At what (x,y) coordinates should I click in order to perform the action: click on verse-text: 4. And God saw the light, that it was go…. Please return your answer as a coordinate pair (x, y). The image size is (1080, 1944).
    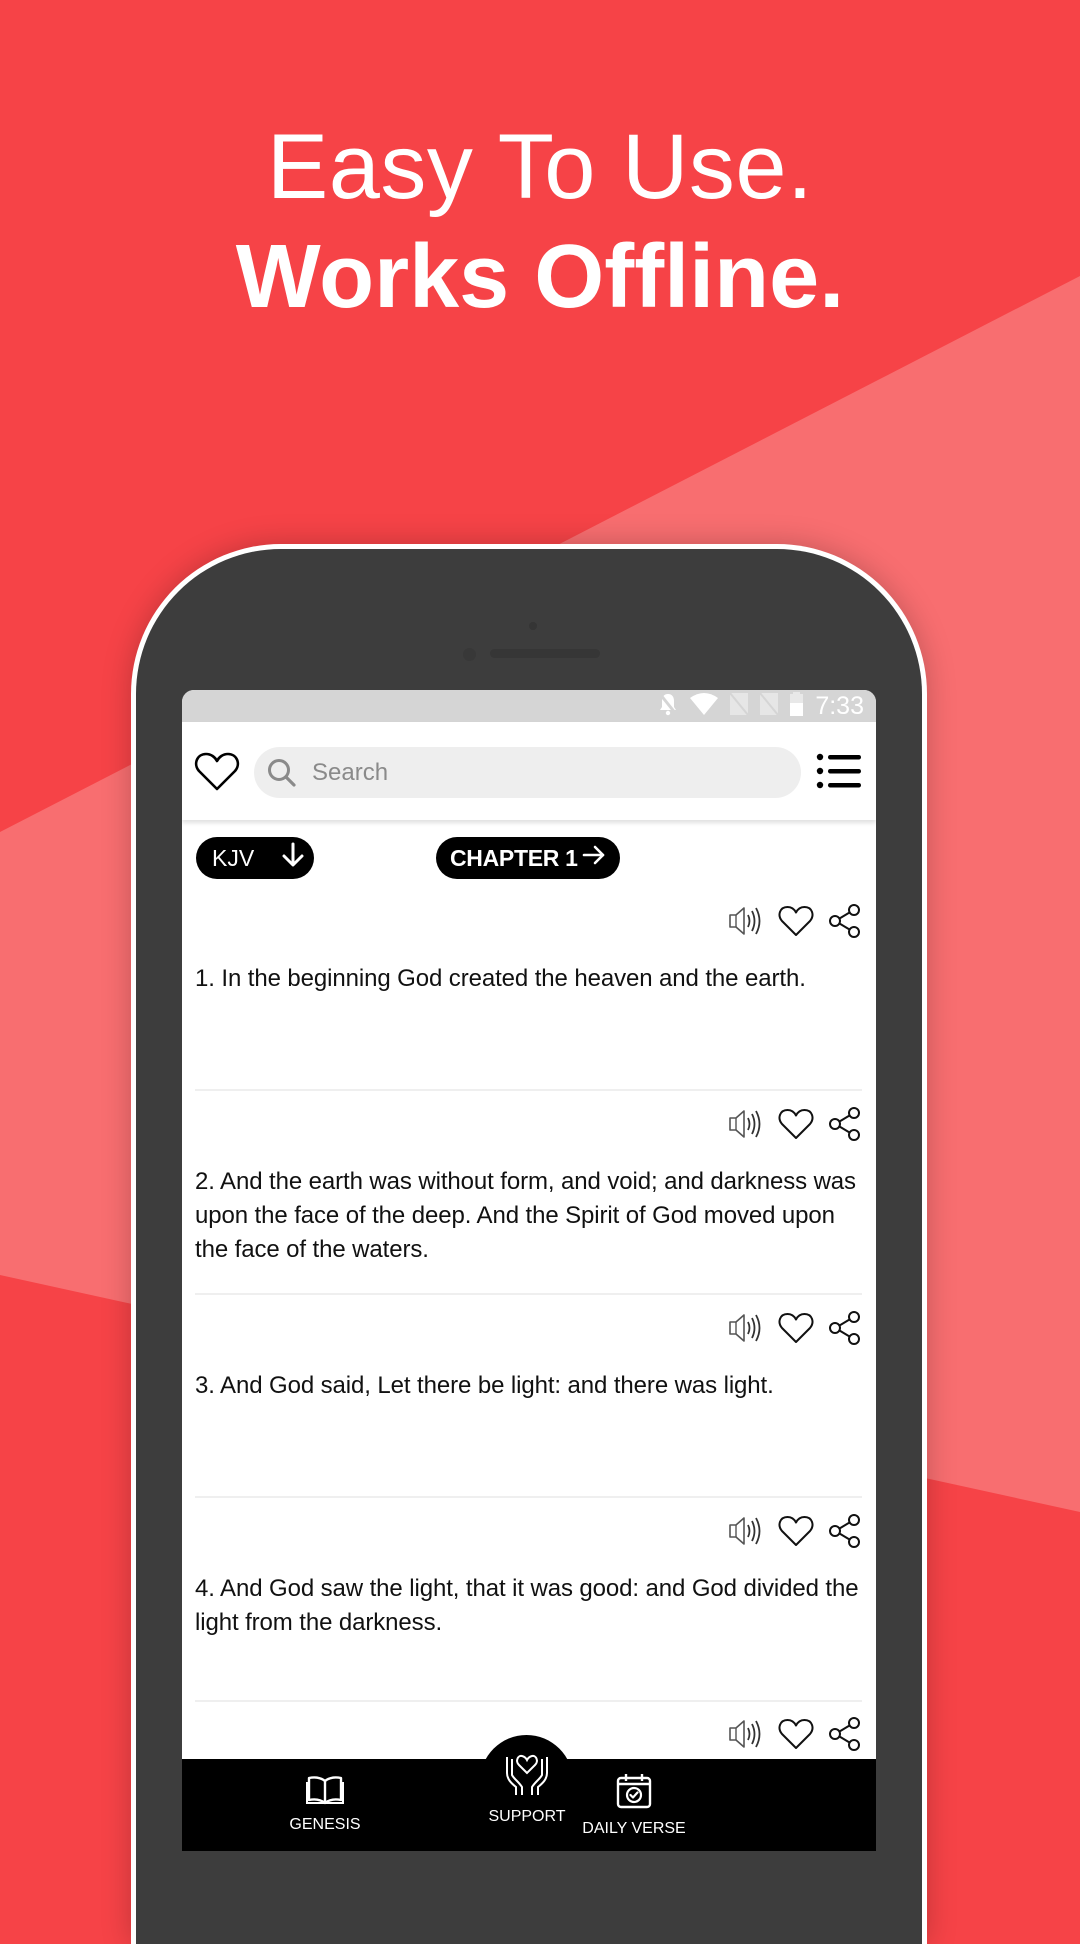
    Looking at the image, I should click on (527, 1605).